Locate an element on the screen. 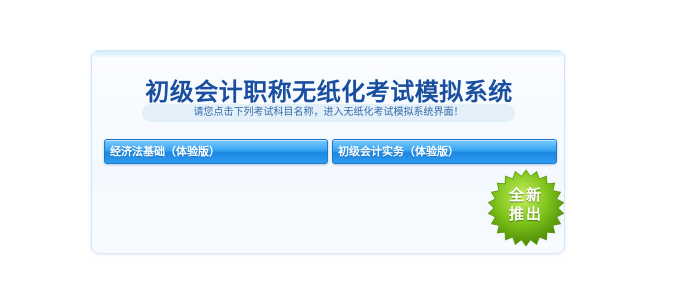  exam-button-economic-law: 经济法基础（体验版） is located at coordinates (216, 151).